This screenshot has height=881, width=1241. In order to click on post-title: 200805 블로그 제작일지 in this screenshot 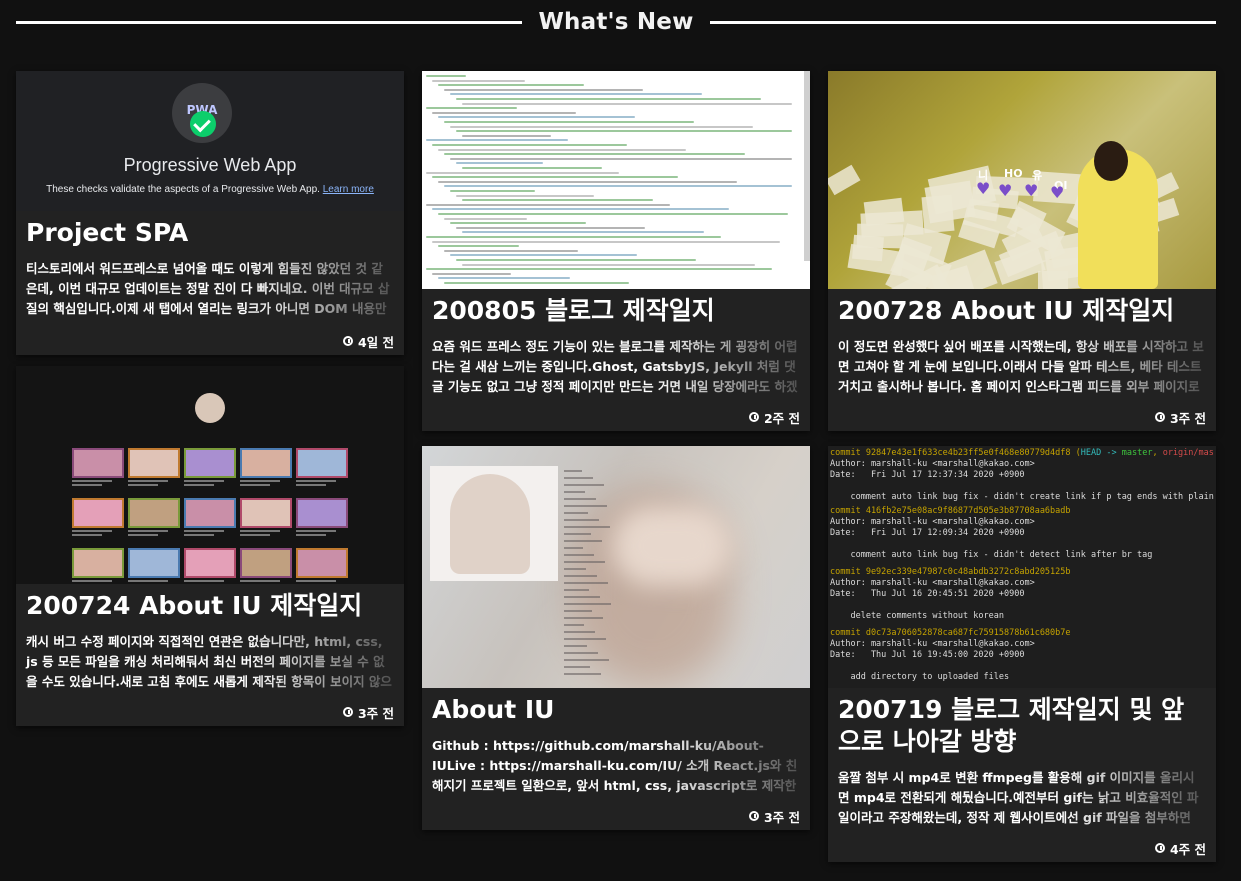, I will do `click(616, 311)`.